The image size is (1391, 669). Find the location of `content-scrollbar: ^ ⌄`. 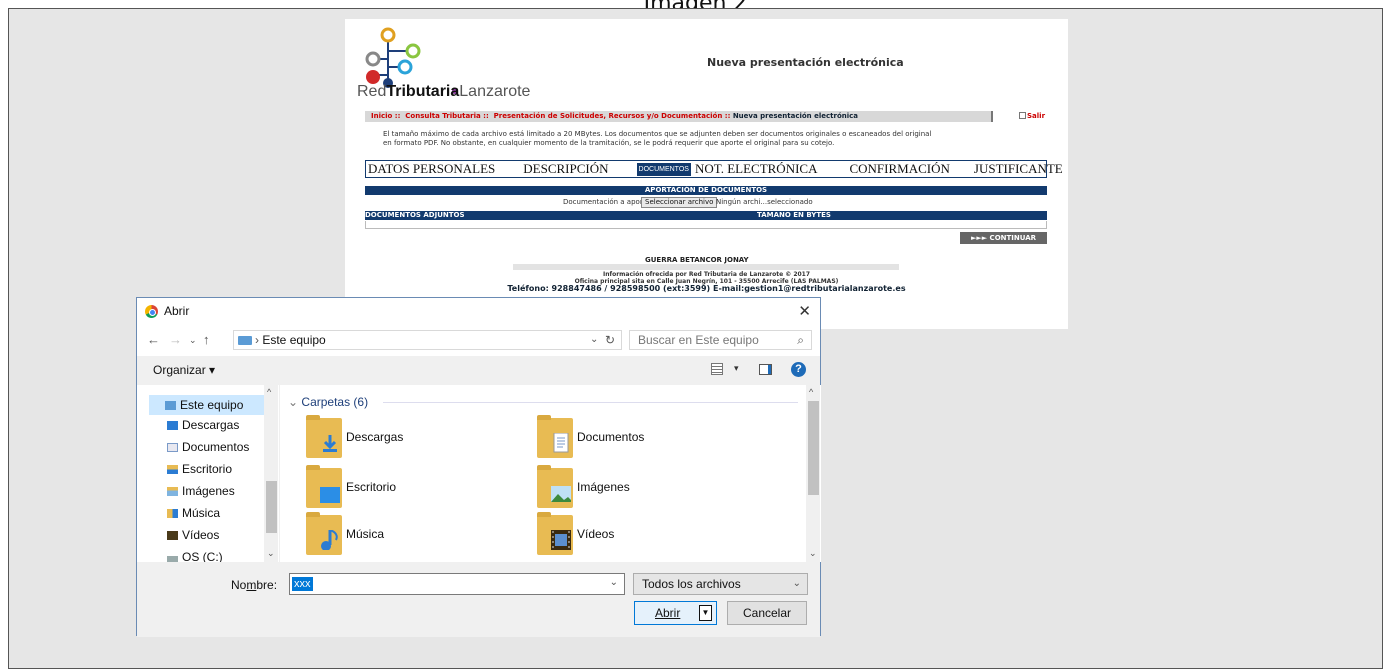

content-scrollbar: ^ ⌄ is located at coordinates (813, 473).